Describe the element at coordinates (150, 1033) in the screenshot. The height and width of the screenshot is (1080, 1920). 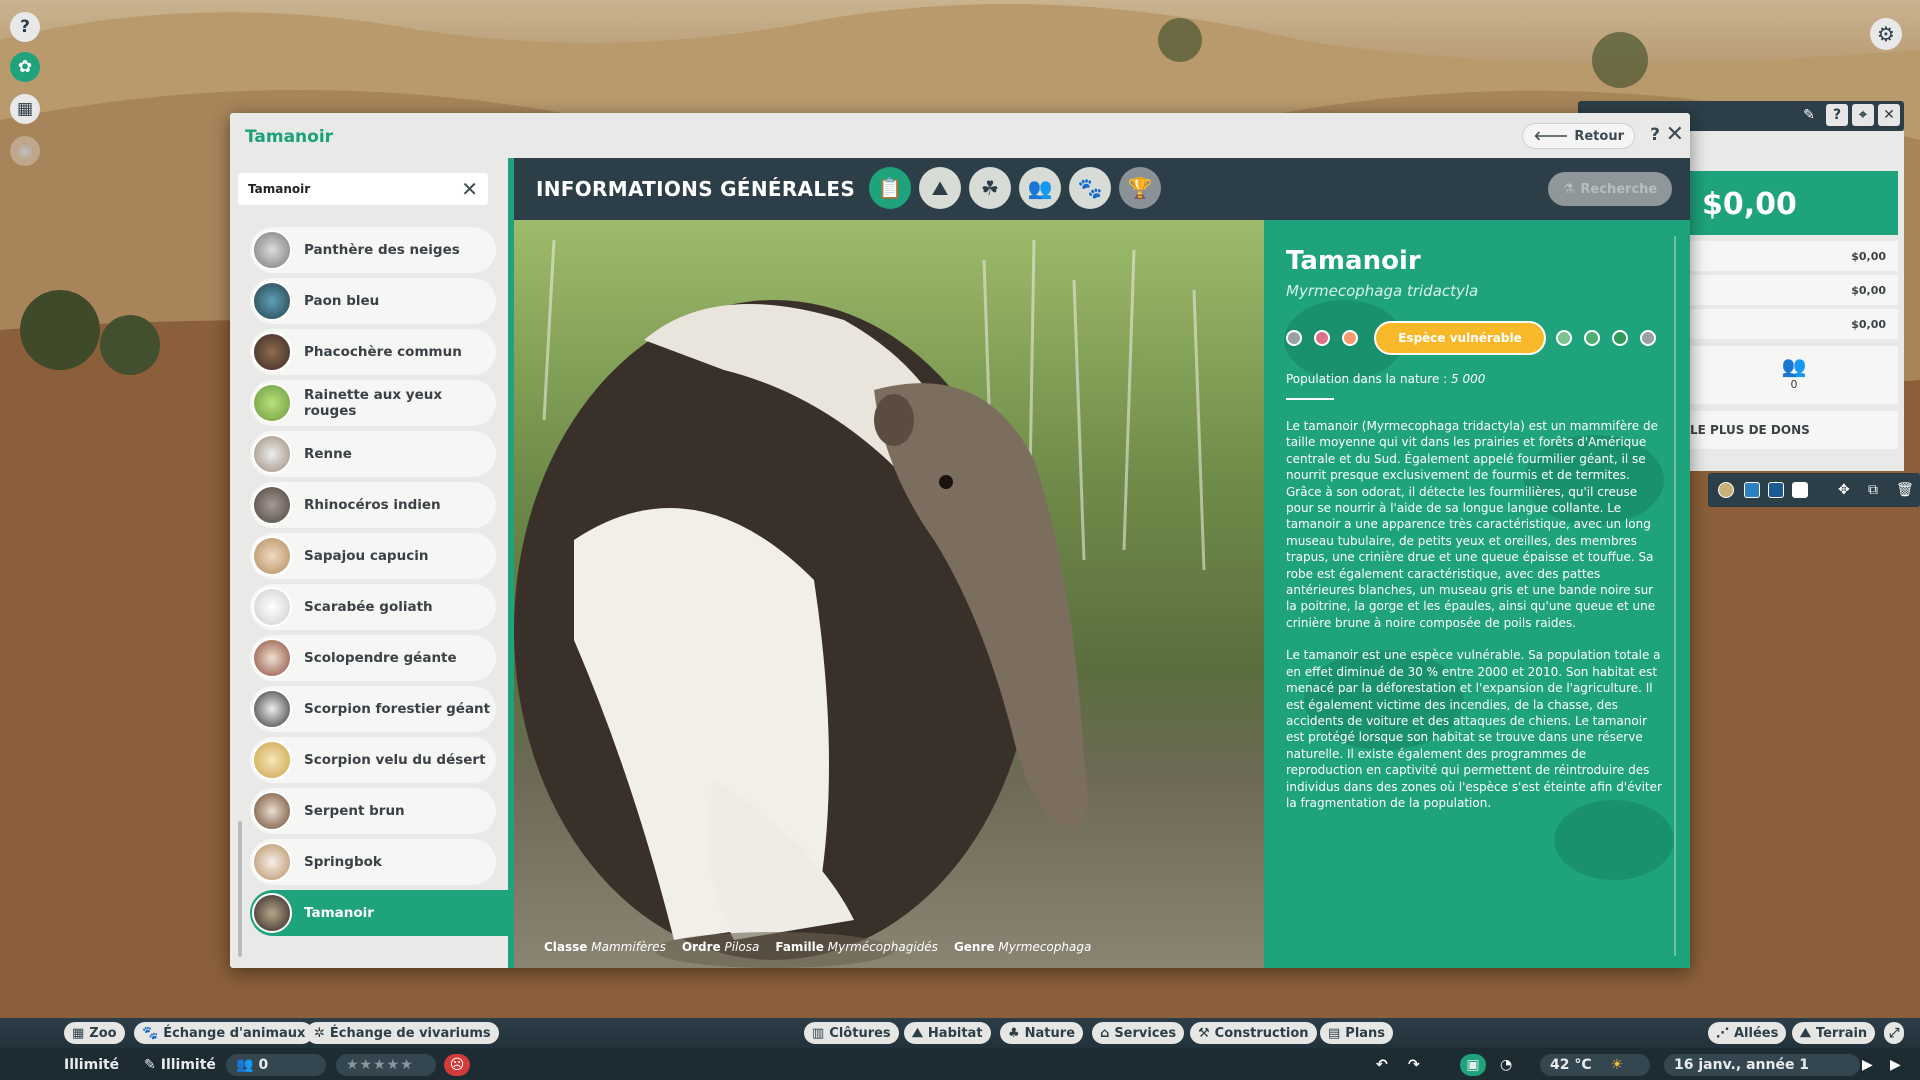
I see `paw-icon: 🐾` at that location.